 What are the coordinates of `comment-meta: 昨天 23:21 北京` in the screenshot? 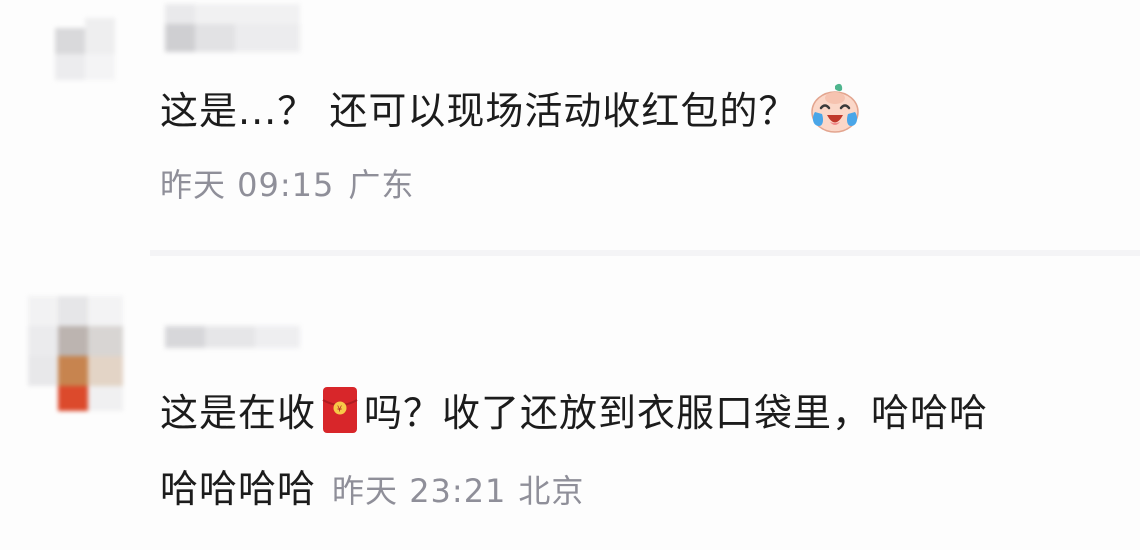 It's located at (464, 491).